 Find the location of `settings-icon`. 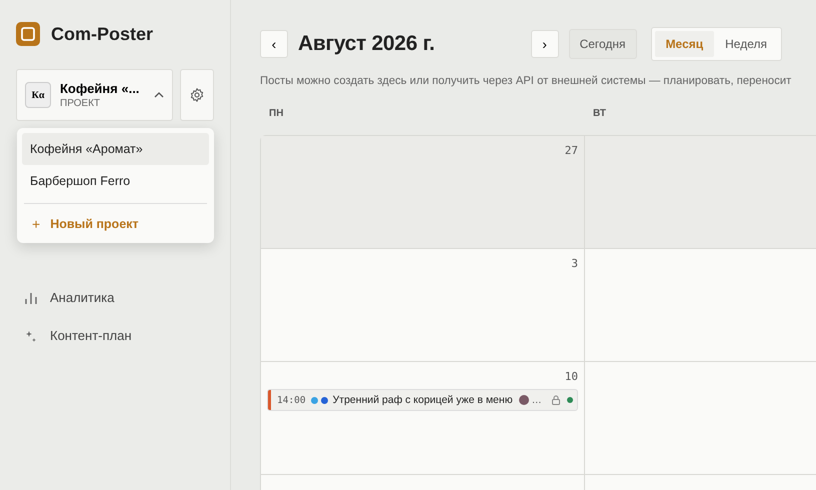

settings-icon is located at coordinates (197, 95).